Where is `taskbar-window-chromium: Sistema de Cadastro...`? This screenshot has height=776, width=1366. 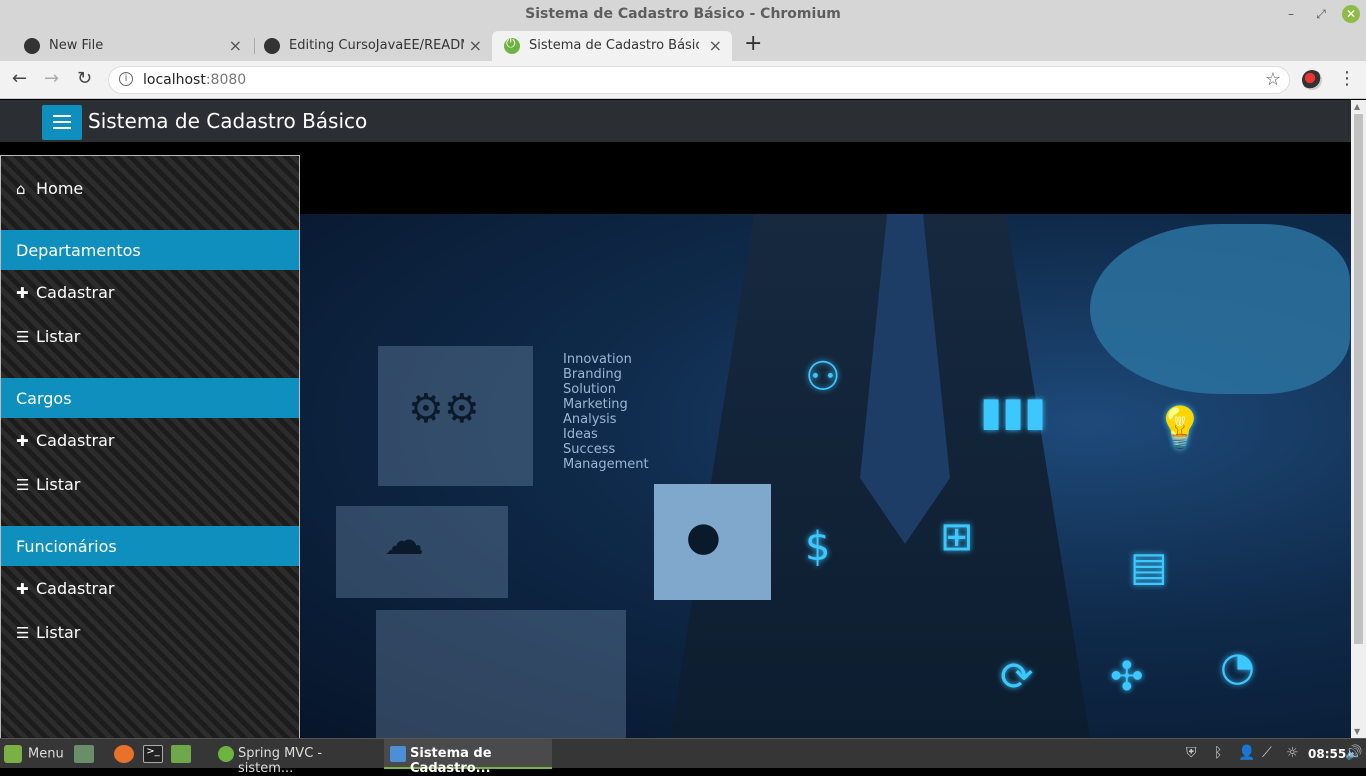
taskbar-window-chromium: Sistema de Cadastro... is located at coordinates (468, 757).